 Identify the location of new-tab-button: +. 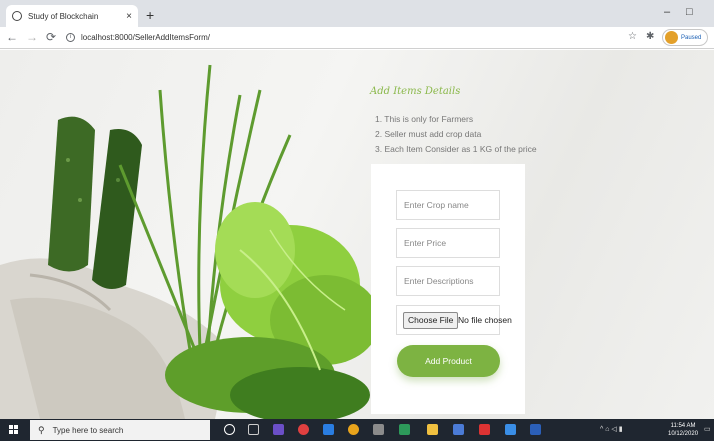
(150, 15).